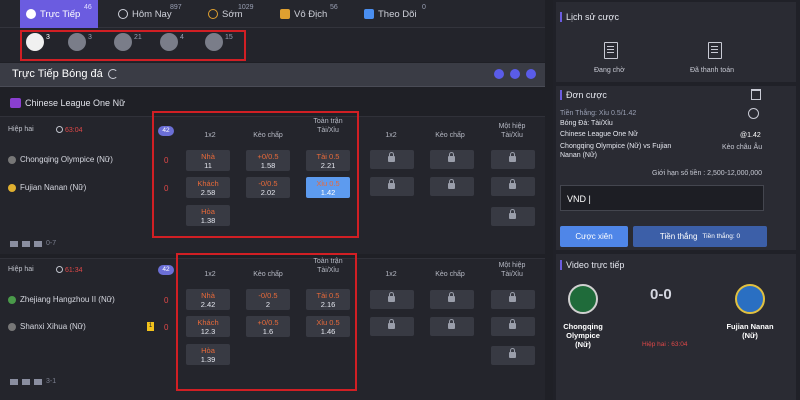 The image size is (800, 400). What do you see at coordinates (583, 335) in the screenshot?
I see `home-team-name: Chongqing Olympice (Nữ)` at bounding box center [583, 335].